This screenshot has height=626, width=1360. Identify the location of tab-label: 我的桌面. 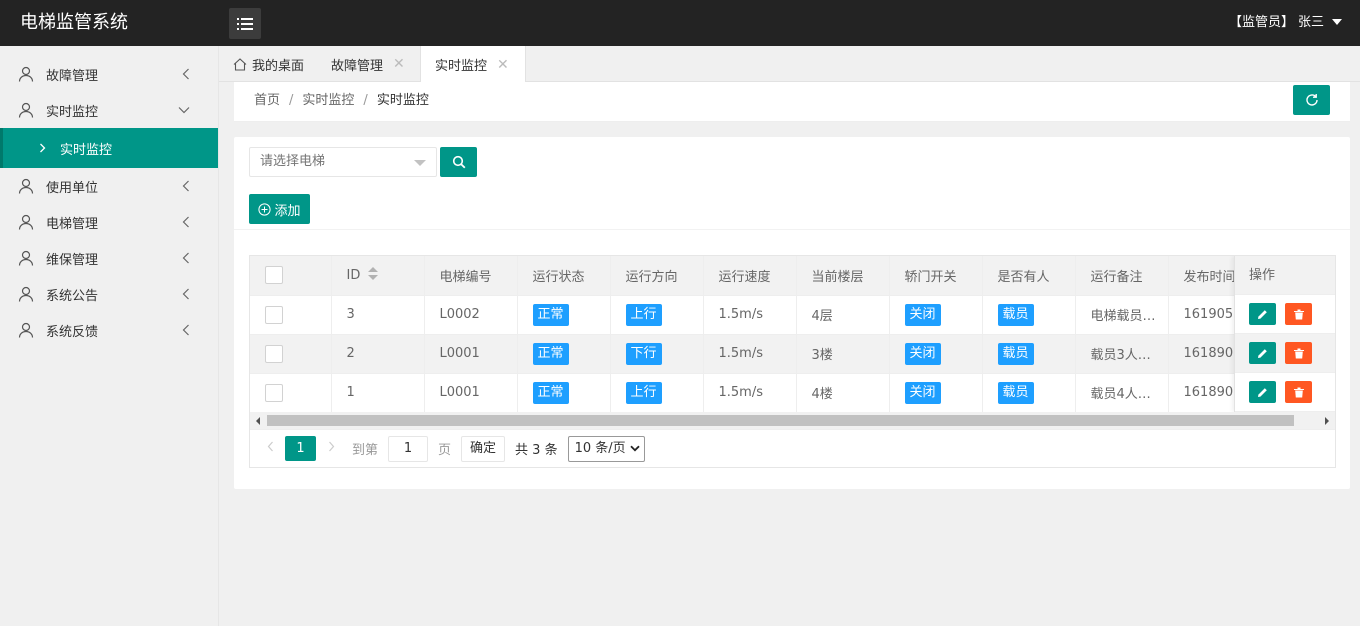
(278, 66).